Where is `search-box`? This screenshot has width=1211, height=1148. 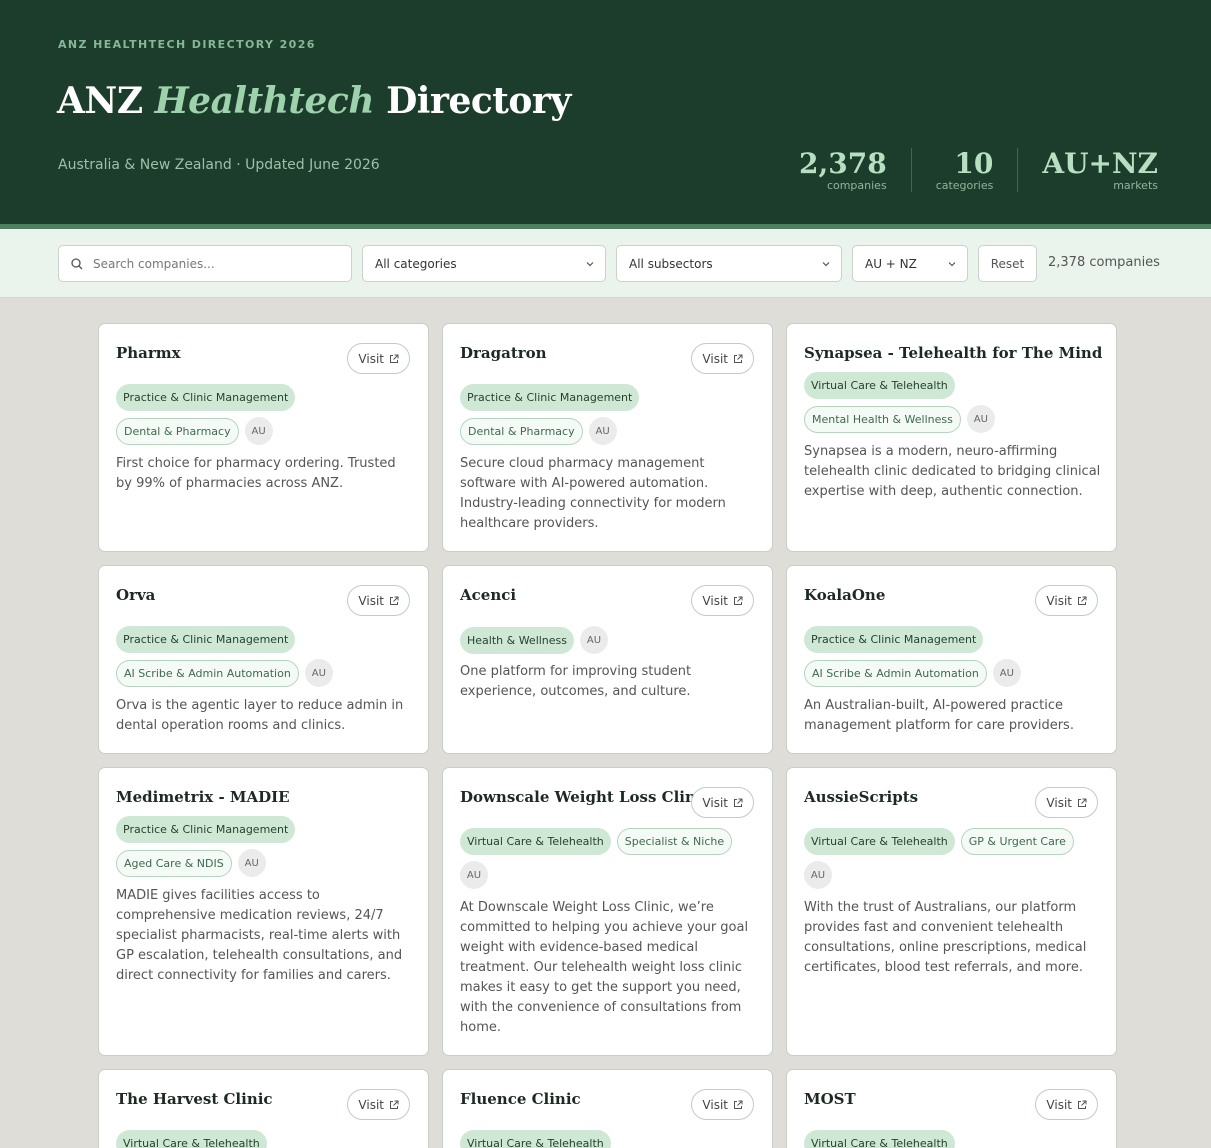
search-box is located at coordinates (205, 263).